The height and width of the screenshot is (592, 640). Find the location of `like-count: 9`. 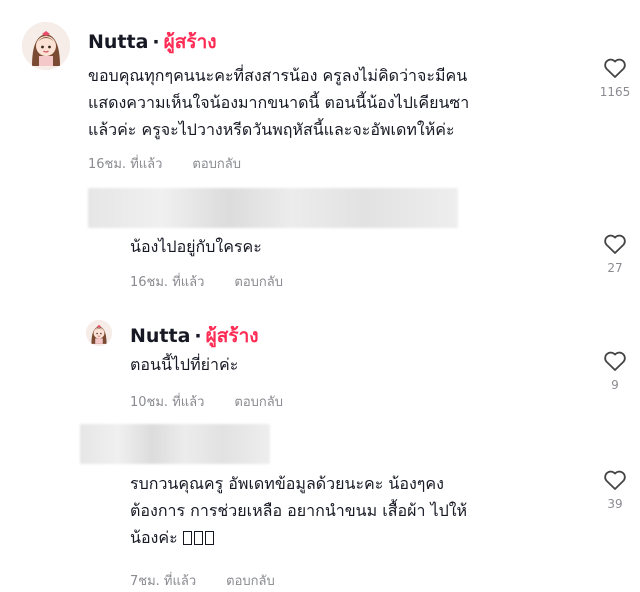

like-count: 9 is located at coordinates (615, 385).